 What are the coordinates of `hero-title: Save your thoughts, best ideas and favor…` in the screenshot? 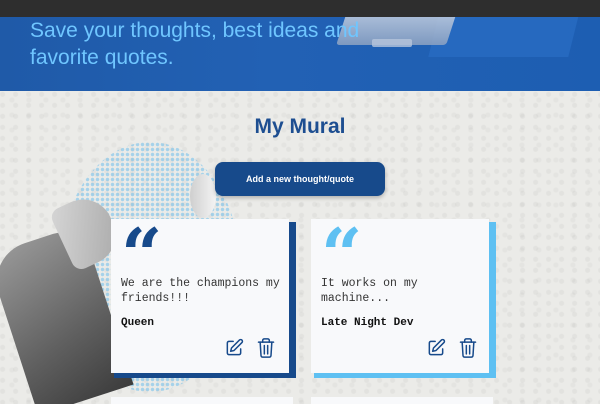 It's located at (195, 44).